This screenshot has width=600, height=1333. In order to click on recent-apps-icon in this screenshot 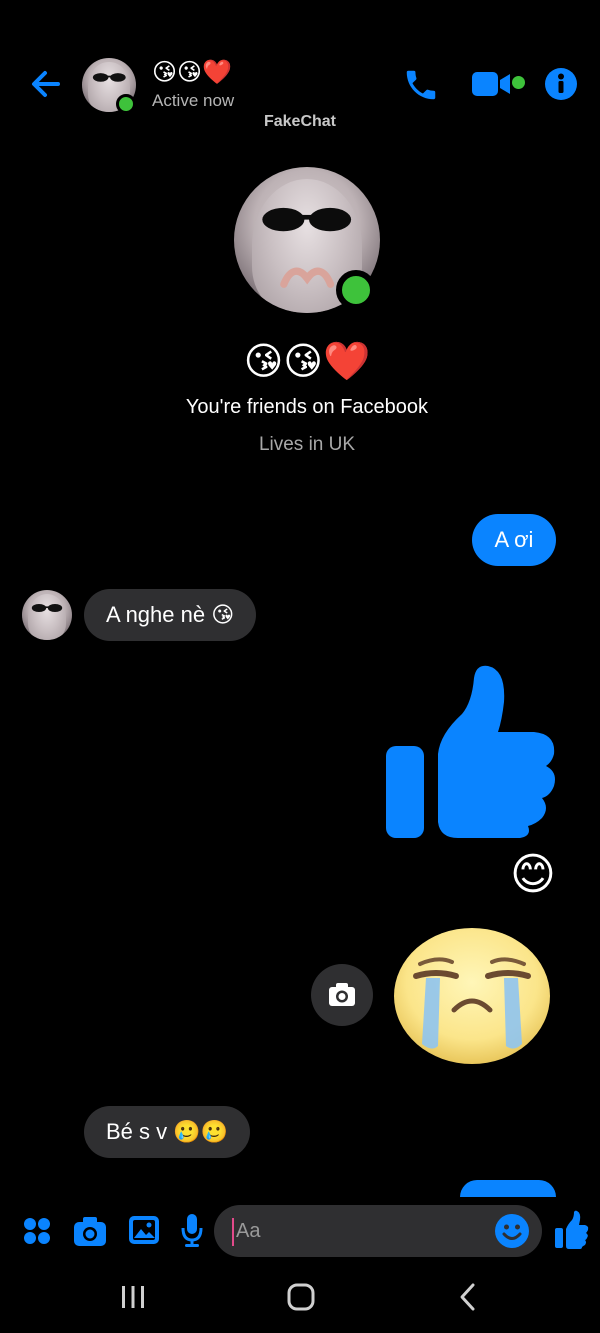, I will do `click(133, 1297)`.